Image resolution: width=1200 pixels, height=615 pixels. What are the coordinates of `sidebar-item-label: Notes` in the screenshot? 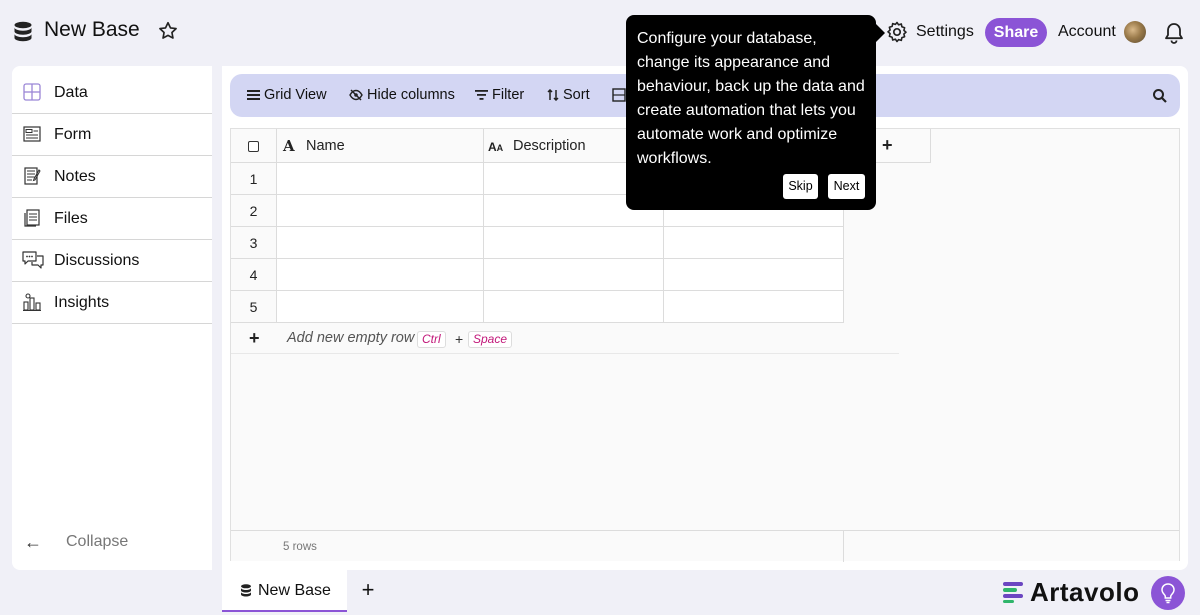 It's located at (75, 176).